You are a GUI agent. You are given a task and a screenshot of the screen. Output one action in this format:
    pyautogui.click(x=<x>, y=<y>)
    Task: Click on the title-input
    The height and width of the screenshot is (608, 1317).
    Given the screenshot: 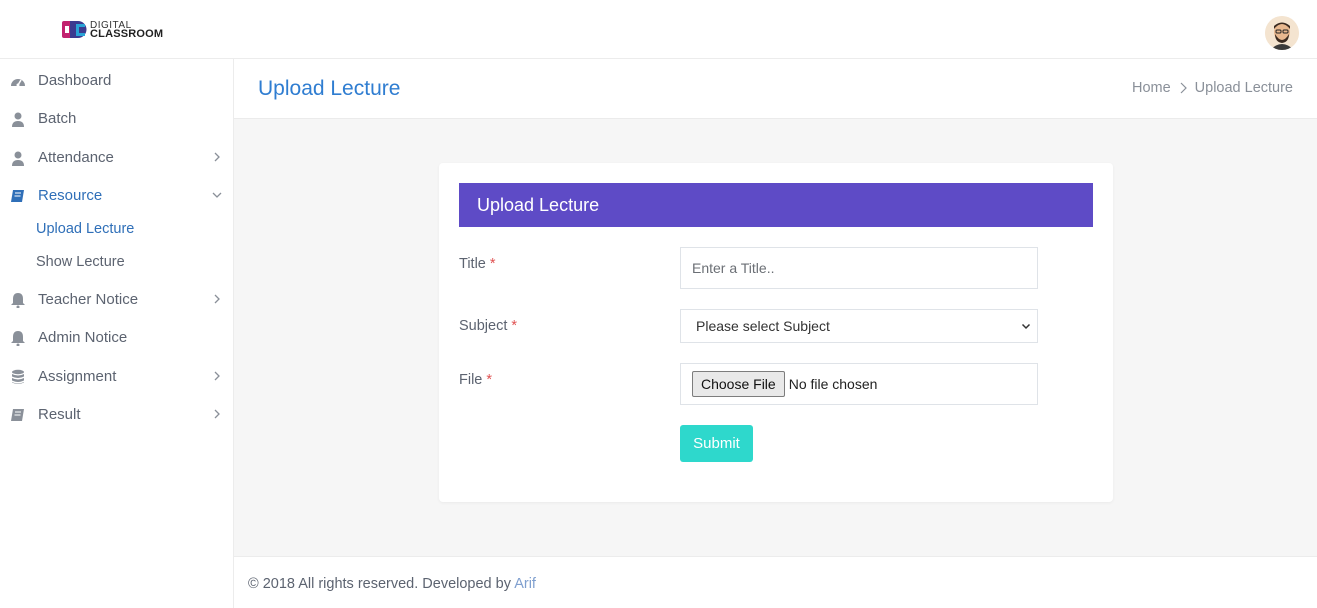 What is the action you would take?
    pyautogui.click(x=859, y=268)
    